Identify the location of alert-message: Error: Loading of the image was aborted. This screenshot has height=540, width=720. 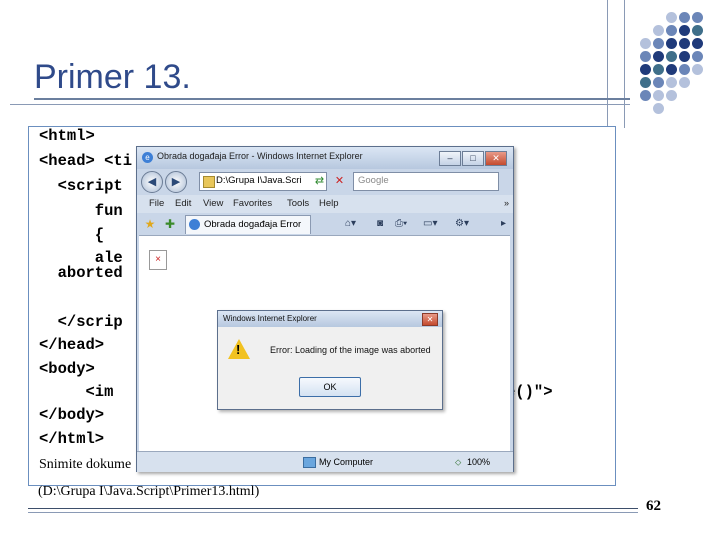
(350, 350).